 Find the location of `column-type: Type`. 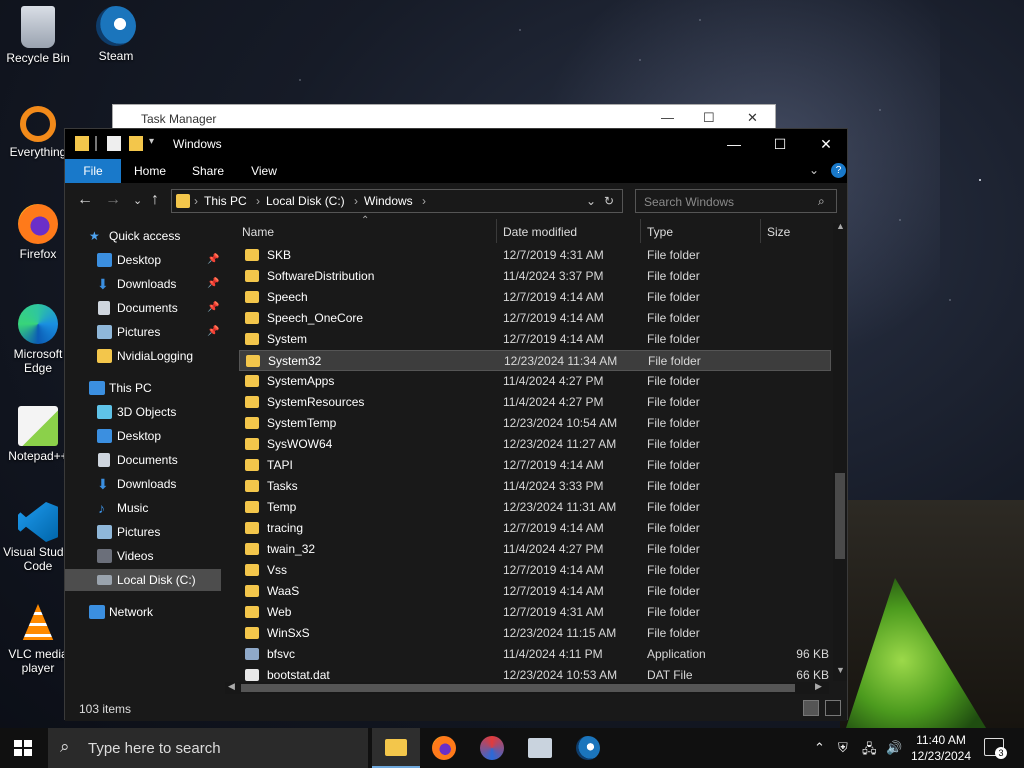

column-type: Type is located at coordinates (660, 232).